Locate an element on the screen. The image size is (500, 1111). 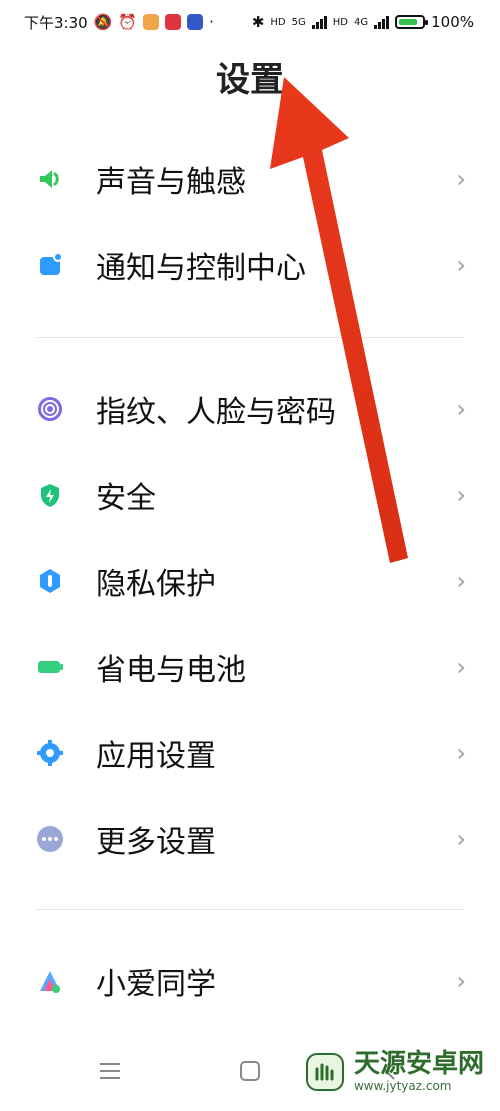
privacy-icon is located at coordinates (50, 581).